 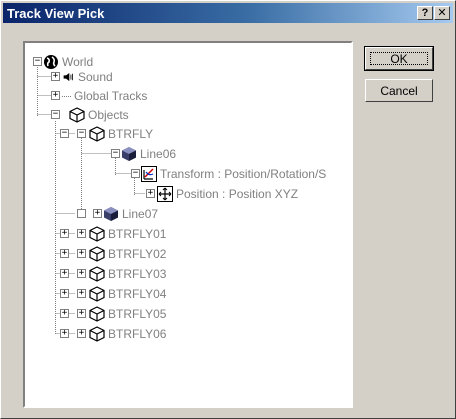 I want to click on speaker-icon, so click(x=68, y=76).